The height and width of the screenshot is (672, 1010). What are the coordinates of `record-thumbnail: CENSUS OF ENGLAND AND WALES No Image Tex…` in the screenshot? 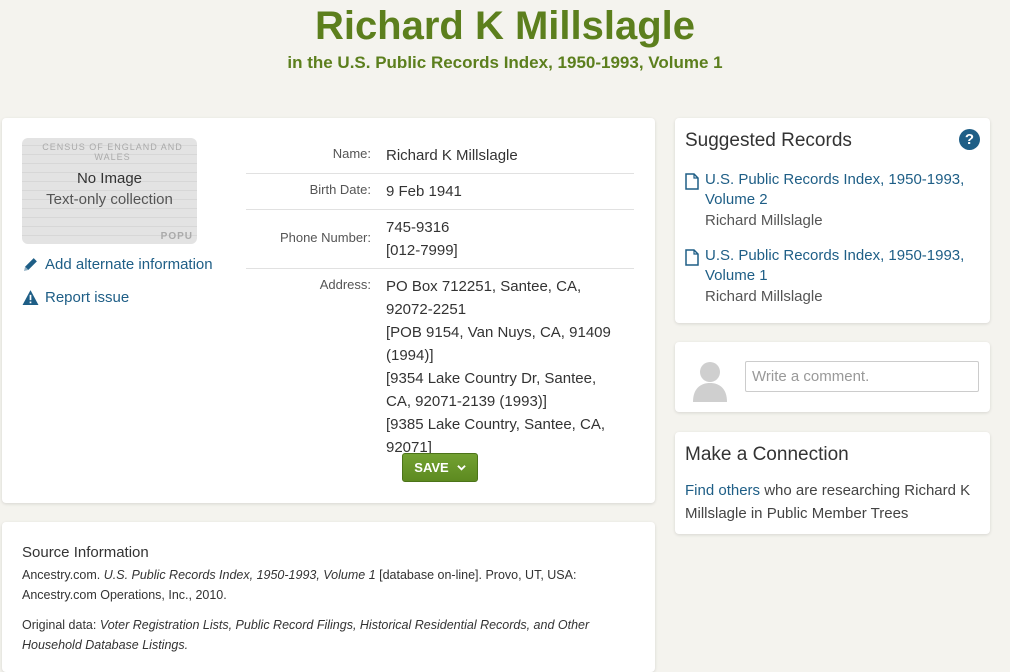 It's located at (109, 191).